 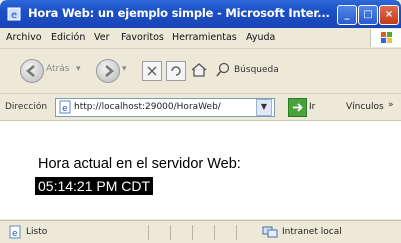 I want to click on home-button, so click(x=199, y=70).